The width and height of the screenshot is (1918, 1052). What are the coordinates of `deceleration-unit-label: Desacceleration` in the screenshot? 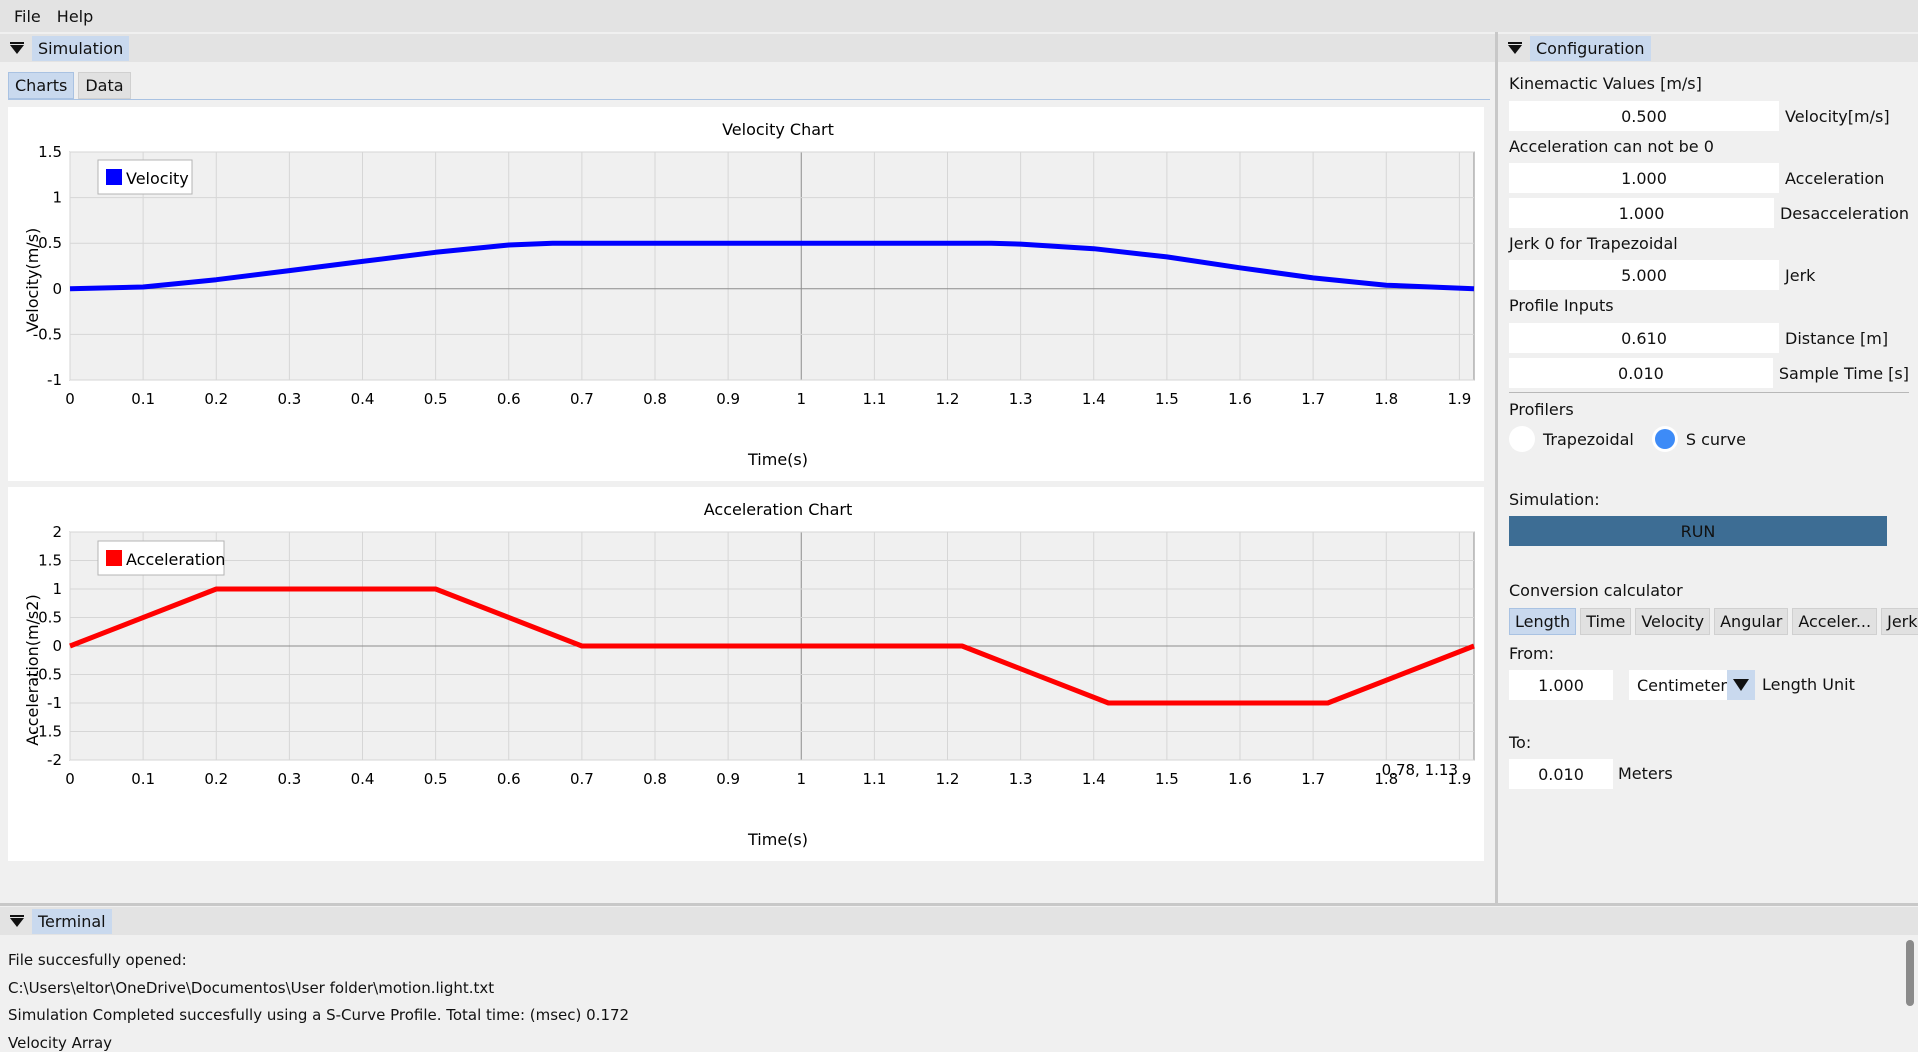 It's located at (1844, 213).